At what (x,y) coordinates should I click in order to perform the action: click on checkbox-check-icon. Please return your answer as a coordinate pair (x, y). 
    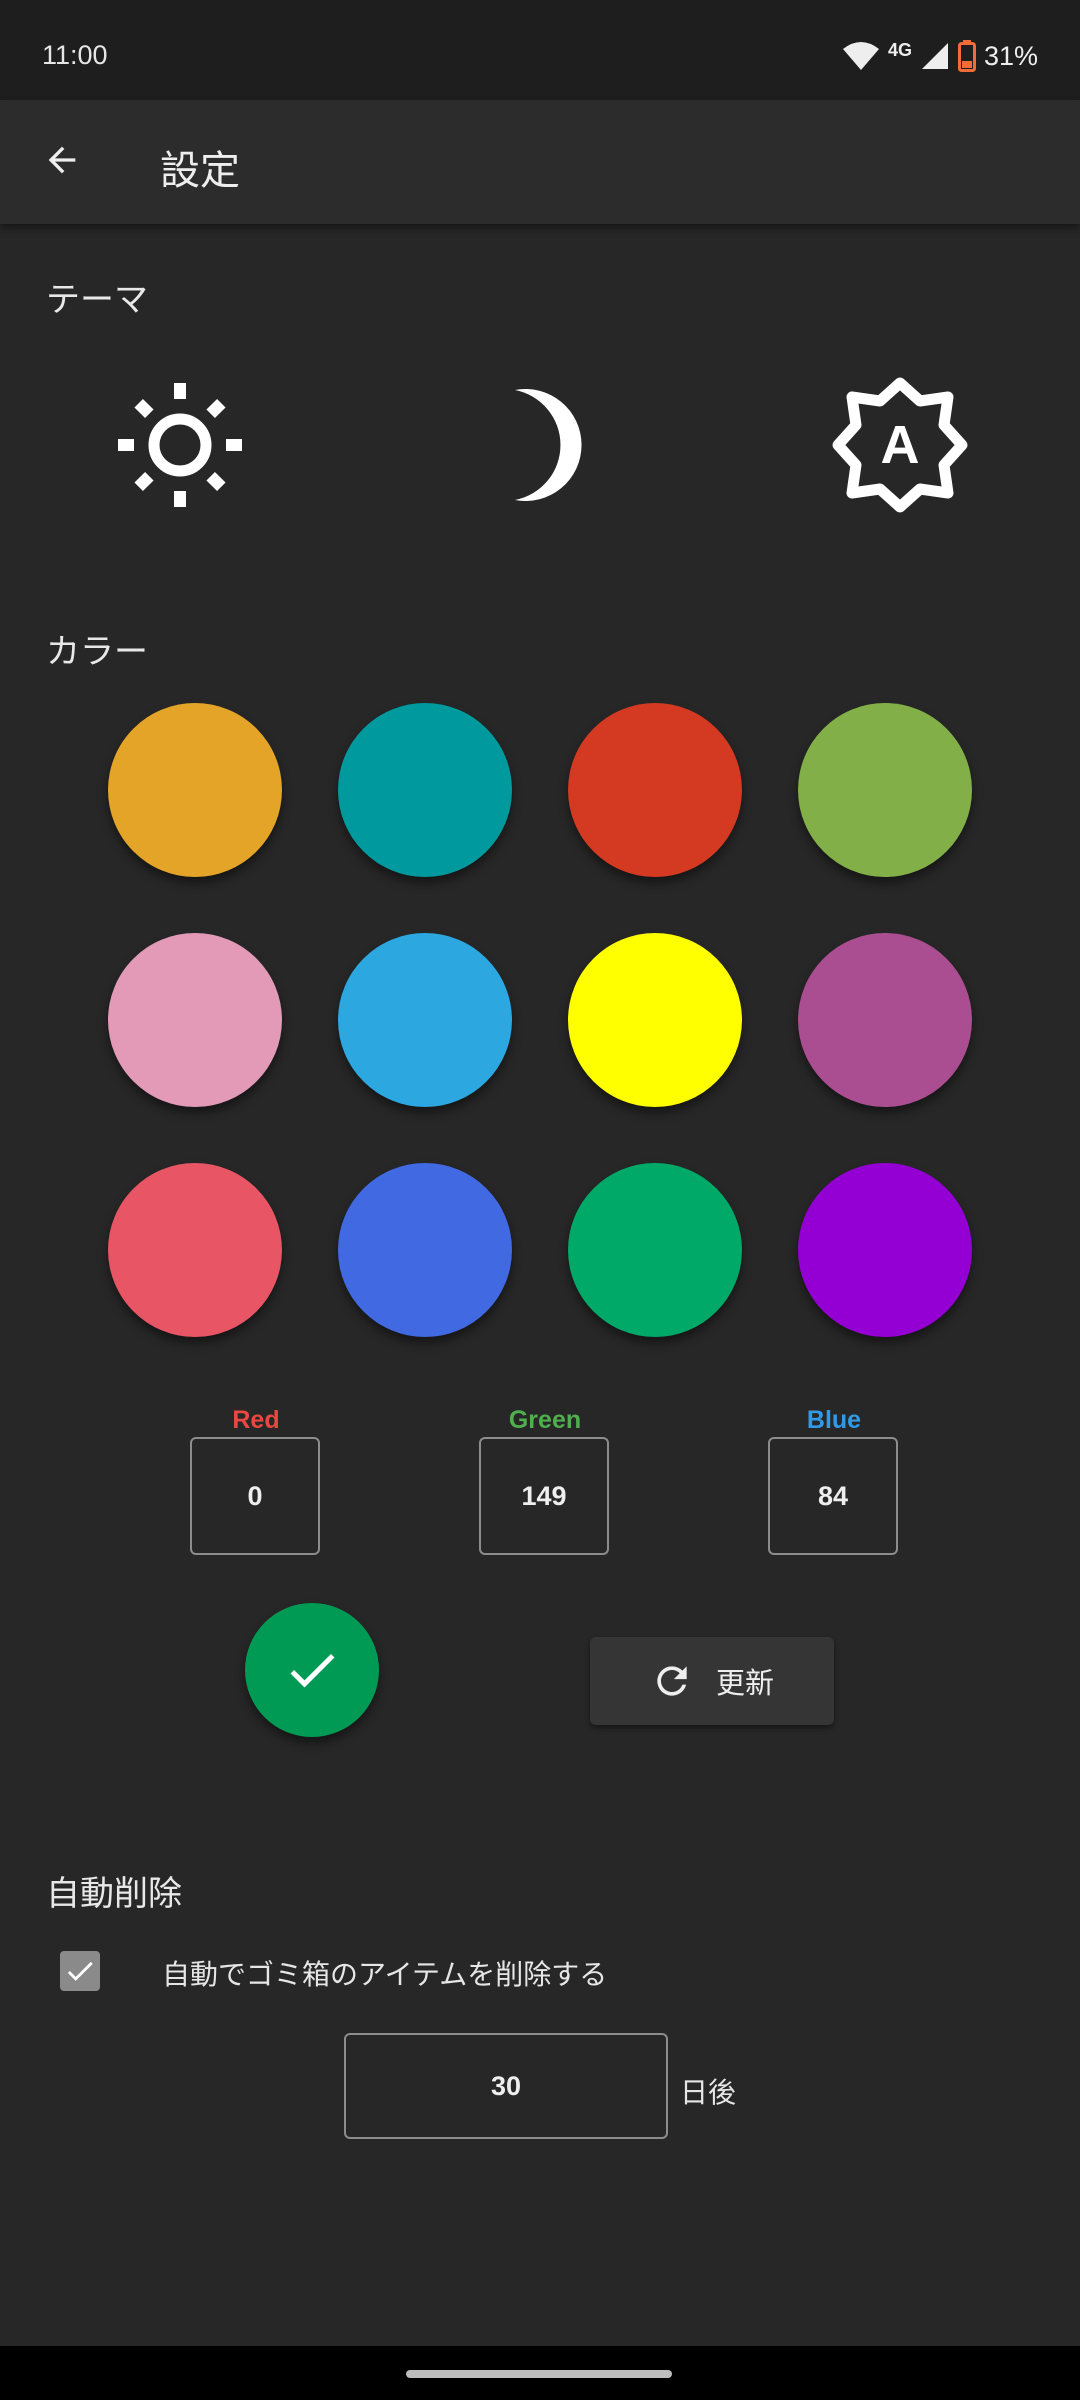
    Looking at the image, I should click on (80, 1971).